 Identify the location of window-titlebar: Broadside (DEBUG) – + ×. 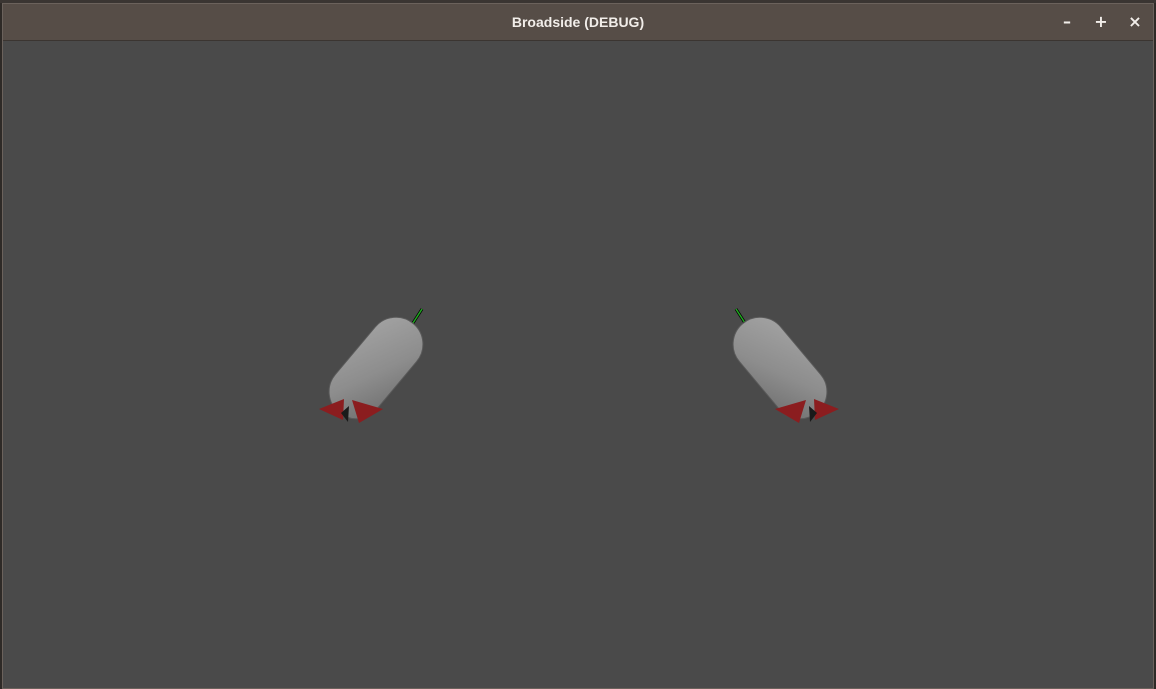
(578, 22).